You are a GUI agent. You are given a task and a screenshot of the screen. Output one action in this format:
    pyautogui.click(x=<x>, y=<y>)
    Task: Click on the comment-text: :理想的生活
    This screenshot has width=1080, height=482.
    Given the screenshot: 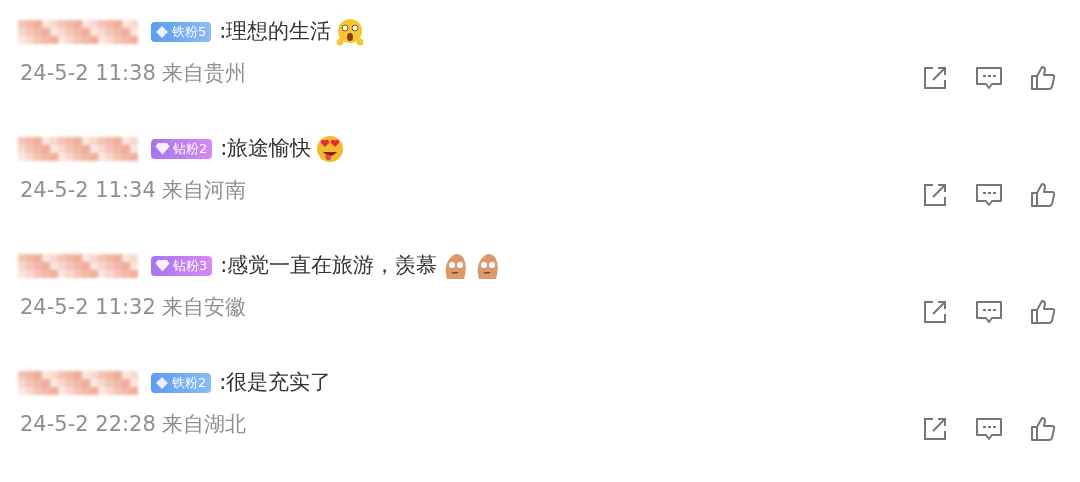 What is the action you would take?
    pyautogui.click(x=275, y=31)
    